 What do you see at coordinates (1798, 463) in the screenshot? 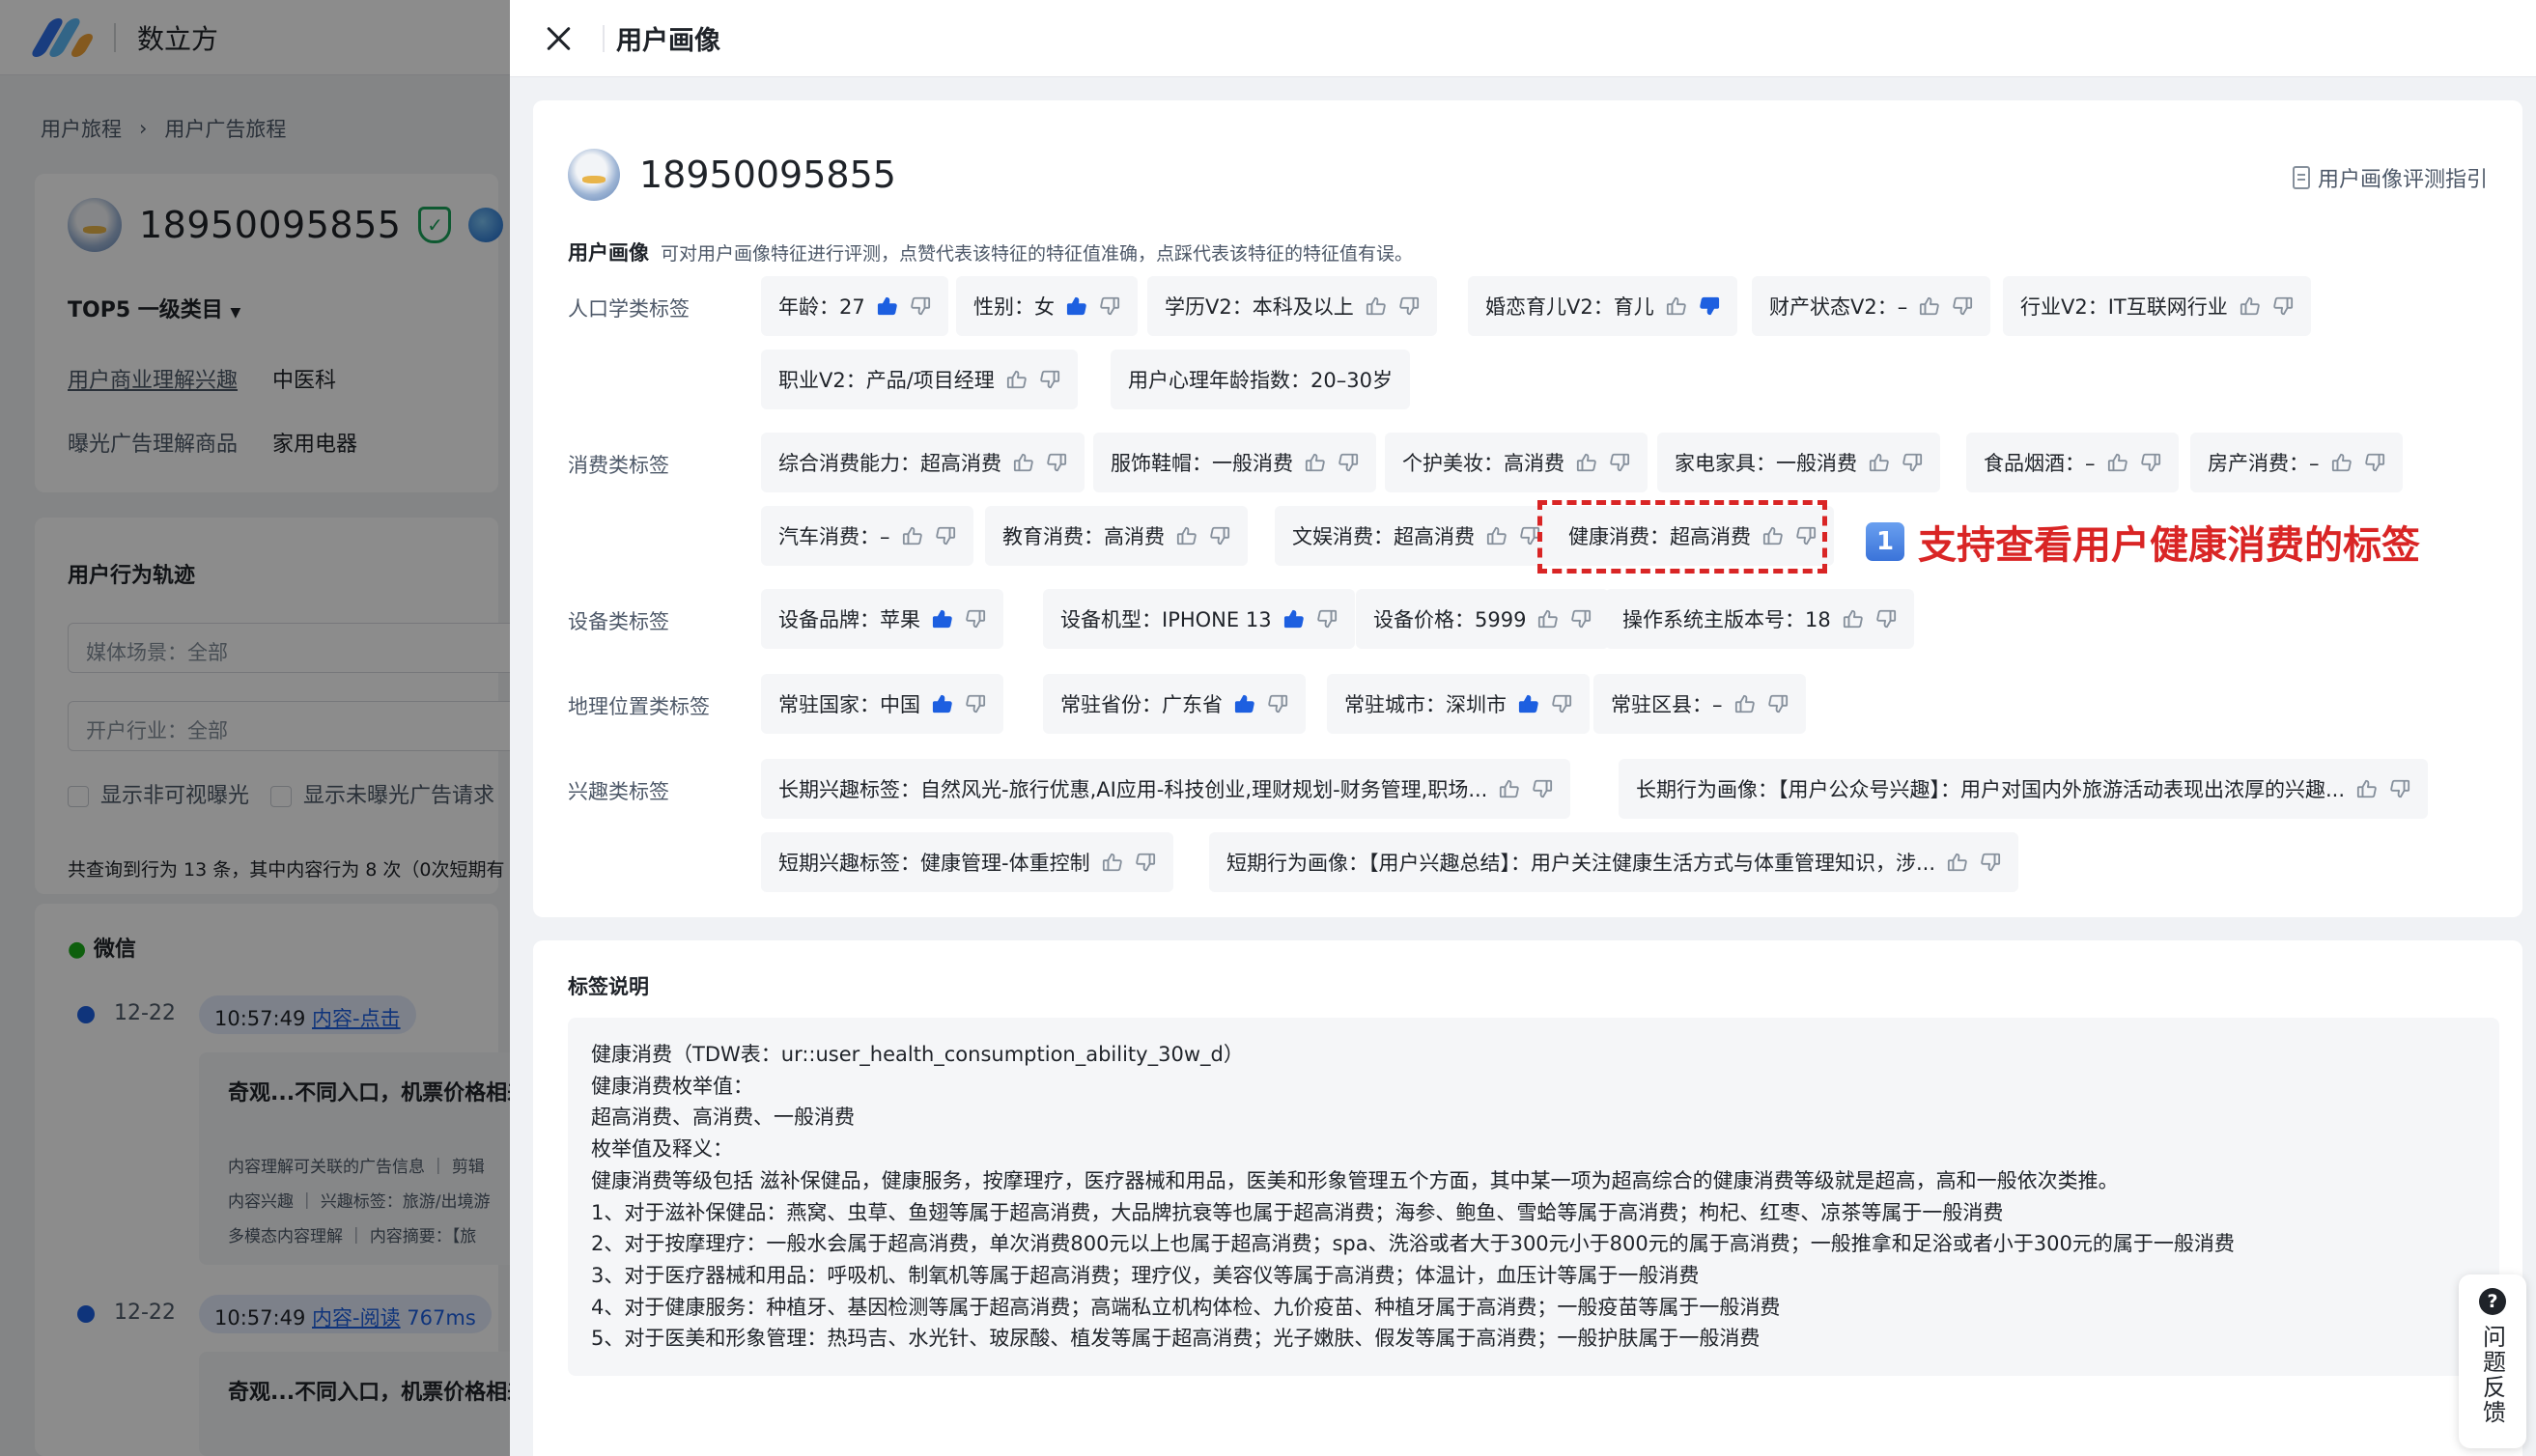
I see `profile-tag: 家电家具：一般消费` at bounding box center [1798, 463].